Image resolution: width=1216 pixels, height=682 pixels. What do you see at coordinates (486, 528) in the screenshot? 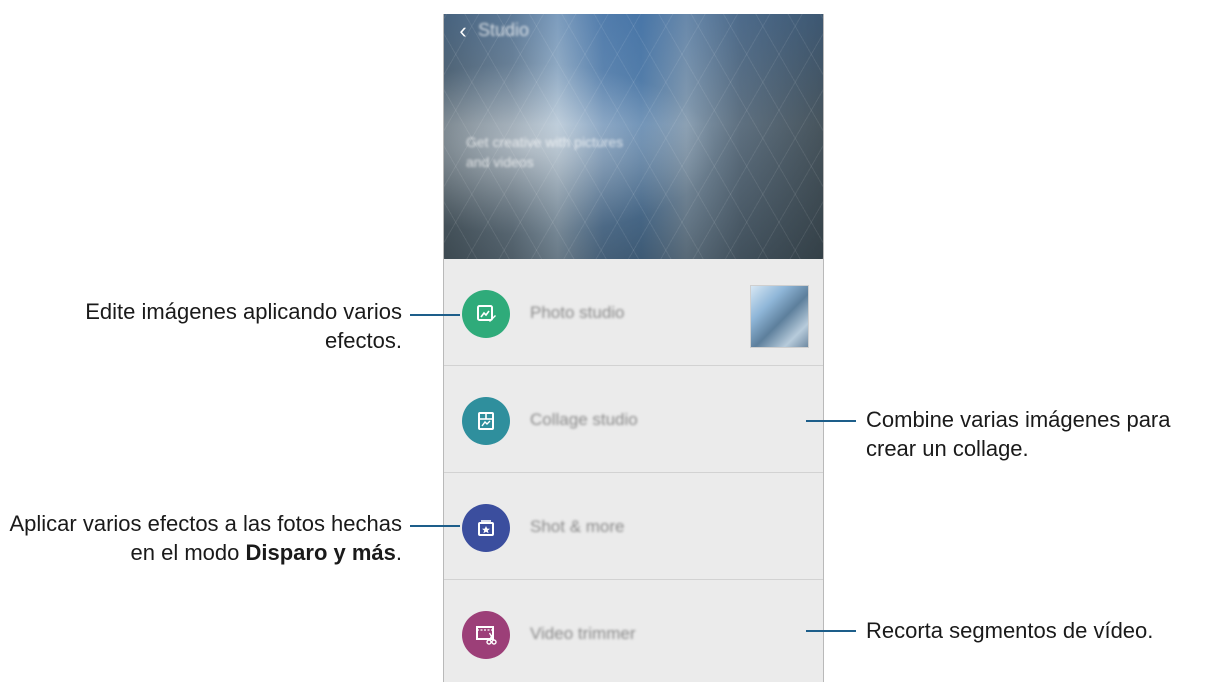
I see `shot-more-icon` at bounding box center [486, 528].